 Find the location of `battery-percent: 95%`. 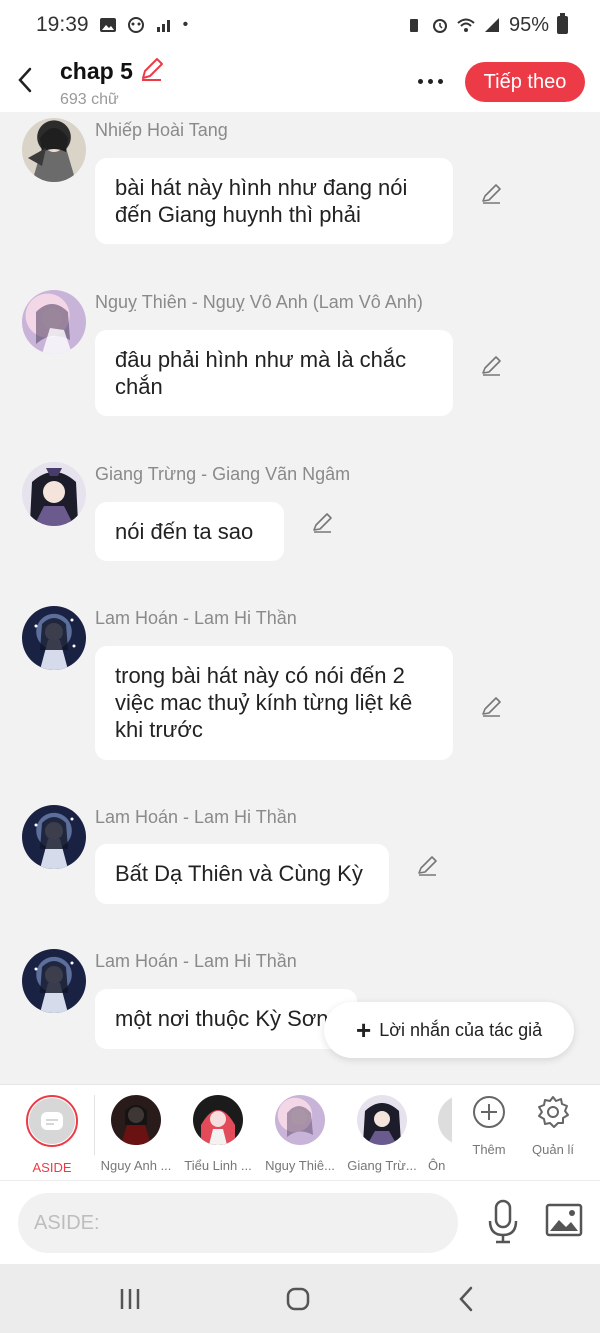

battery-percent: 95% is located at coordinates (528, 24).